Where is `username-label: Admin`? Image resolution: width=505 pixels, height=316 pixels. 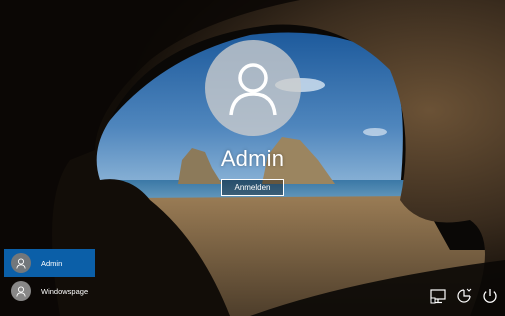
username-label: Admin is located at coordinates (252, 158).